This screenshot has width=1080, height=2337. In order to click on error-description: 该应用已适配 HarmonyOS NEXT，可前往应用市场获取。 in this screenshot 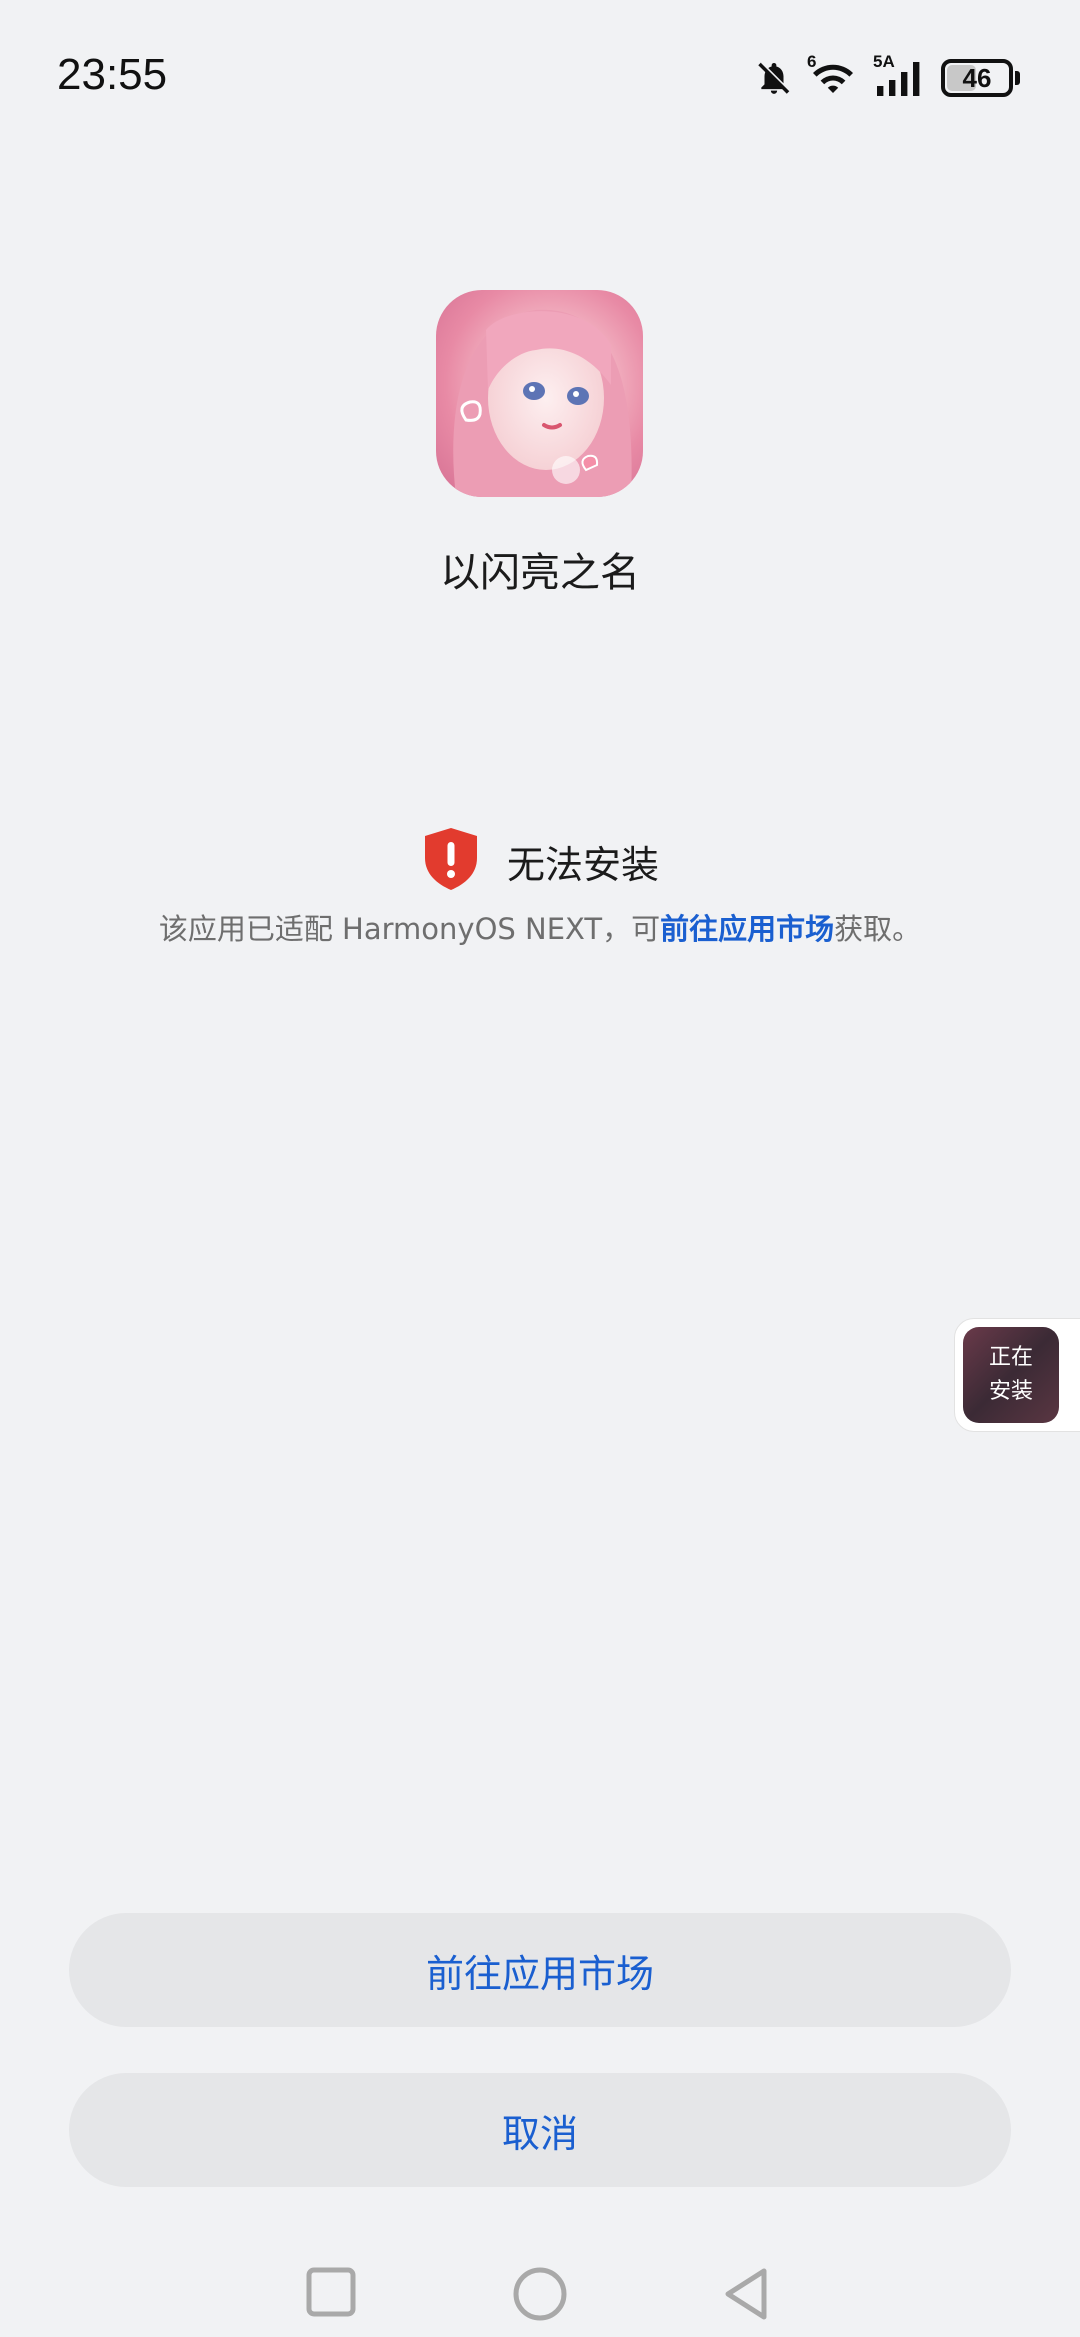, I will do `click(540, 927)`.